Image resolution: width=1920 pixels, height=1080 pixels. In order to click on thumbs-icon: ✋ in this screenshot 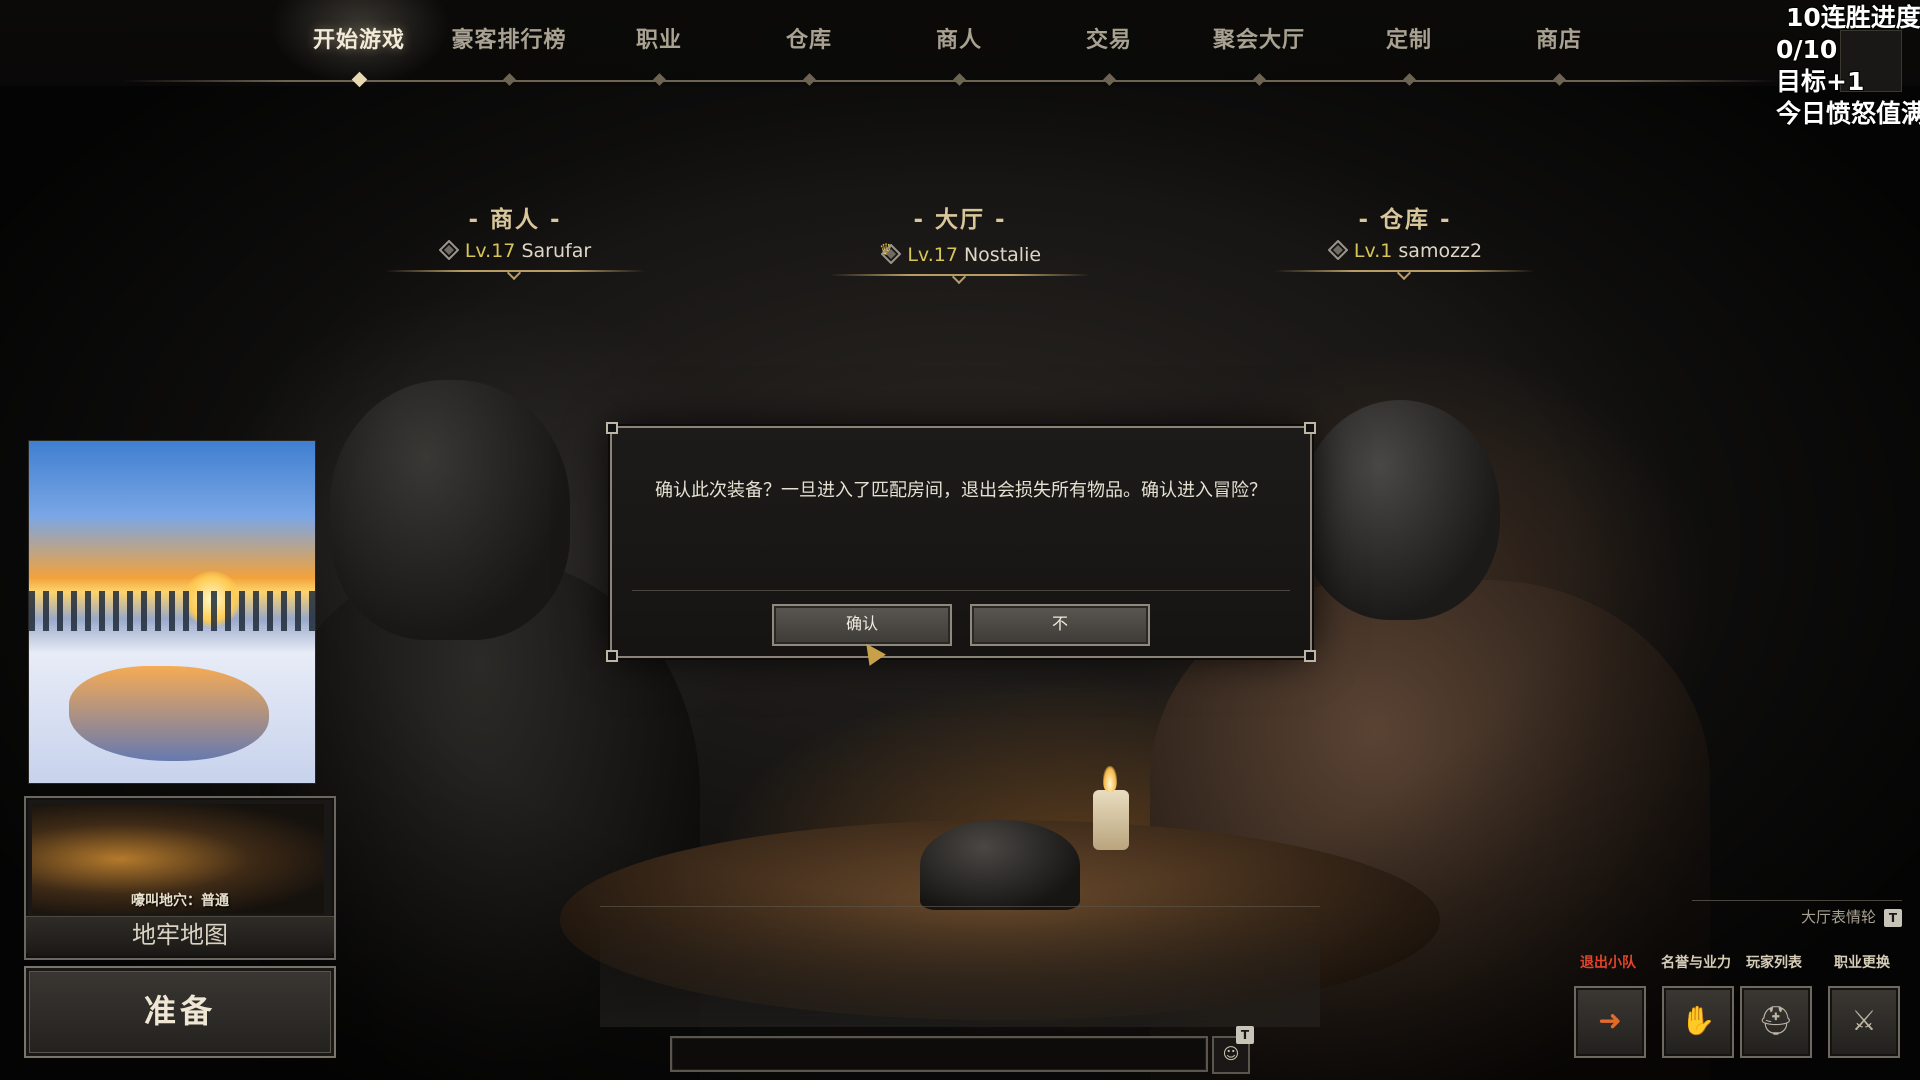, I will do `click(1698, 1020)`.